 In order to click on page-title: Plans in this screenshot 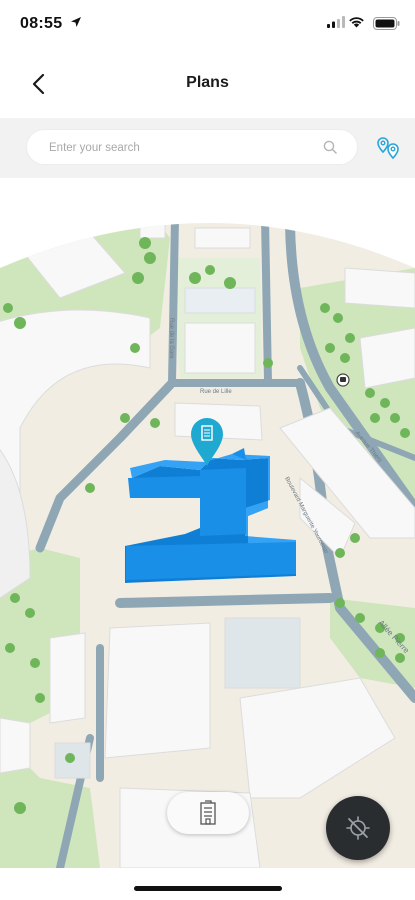, I will do `click(207, 82)`.